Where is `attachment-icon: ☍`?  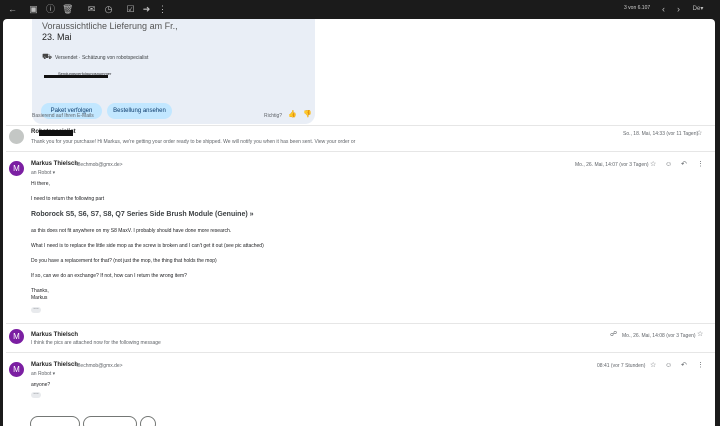
attachment-icon: ☍ is located at coordinates (614, 334).